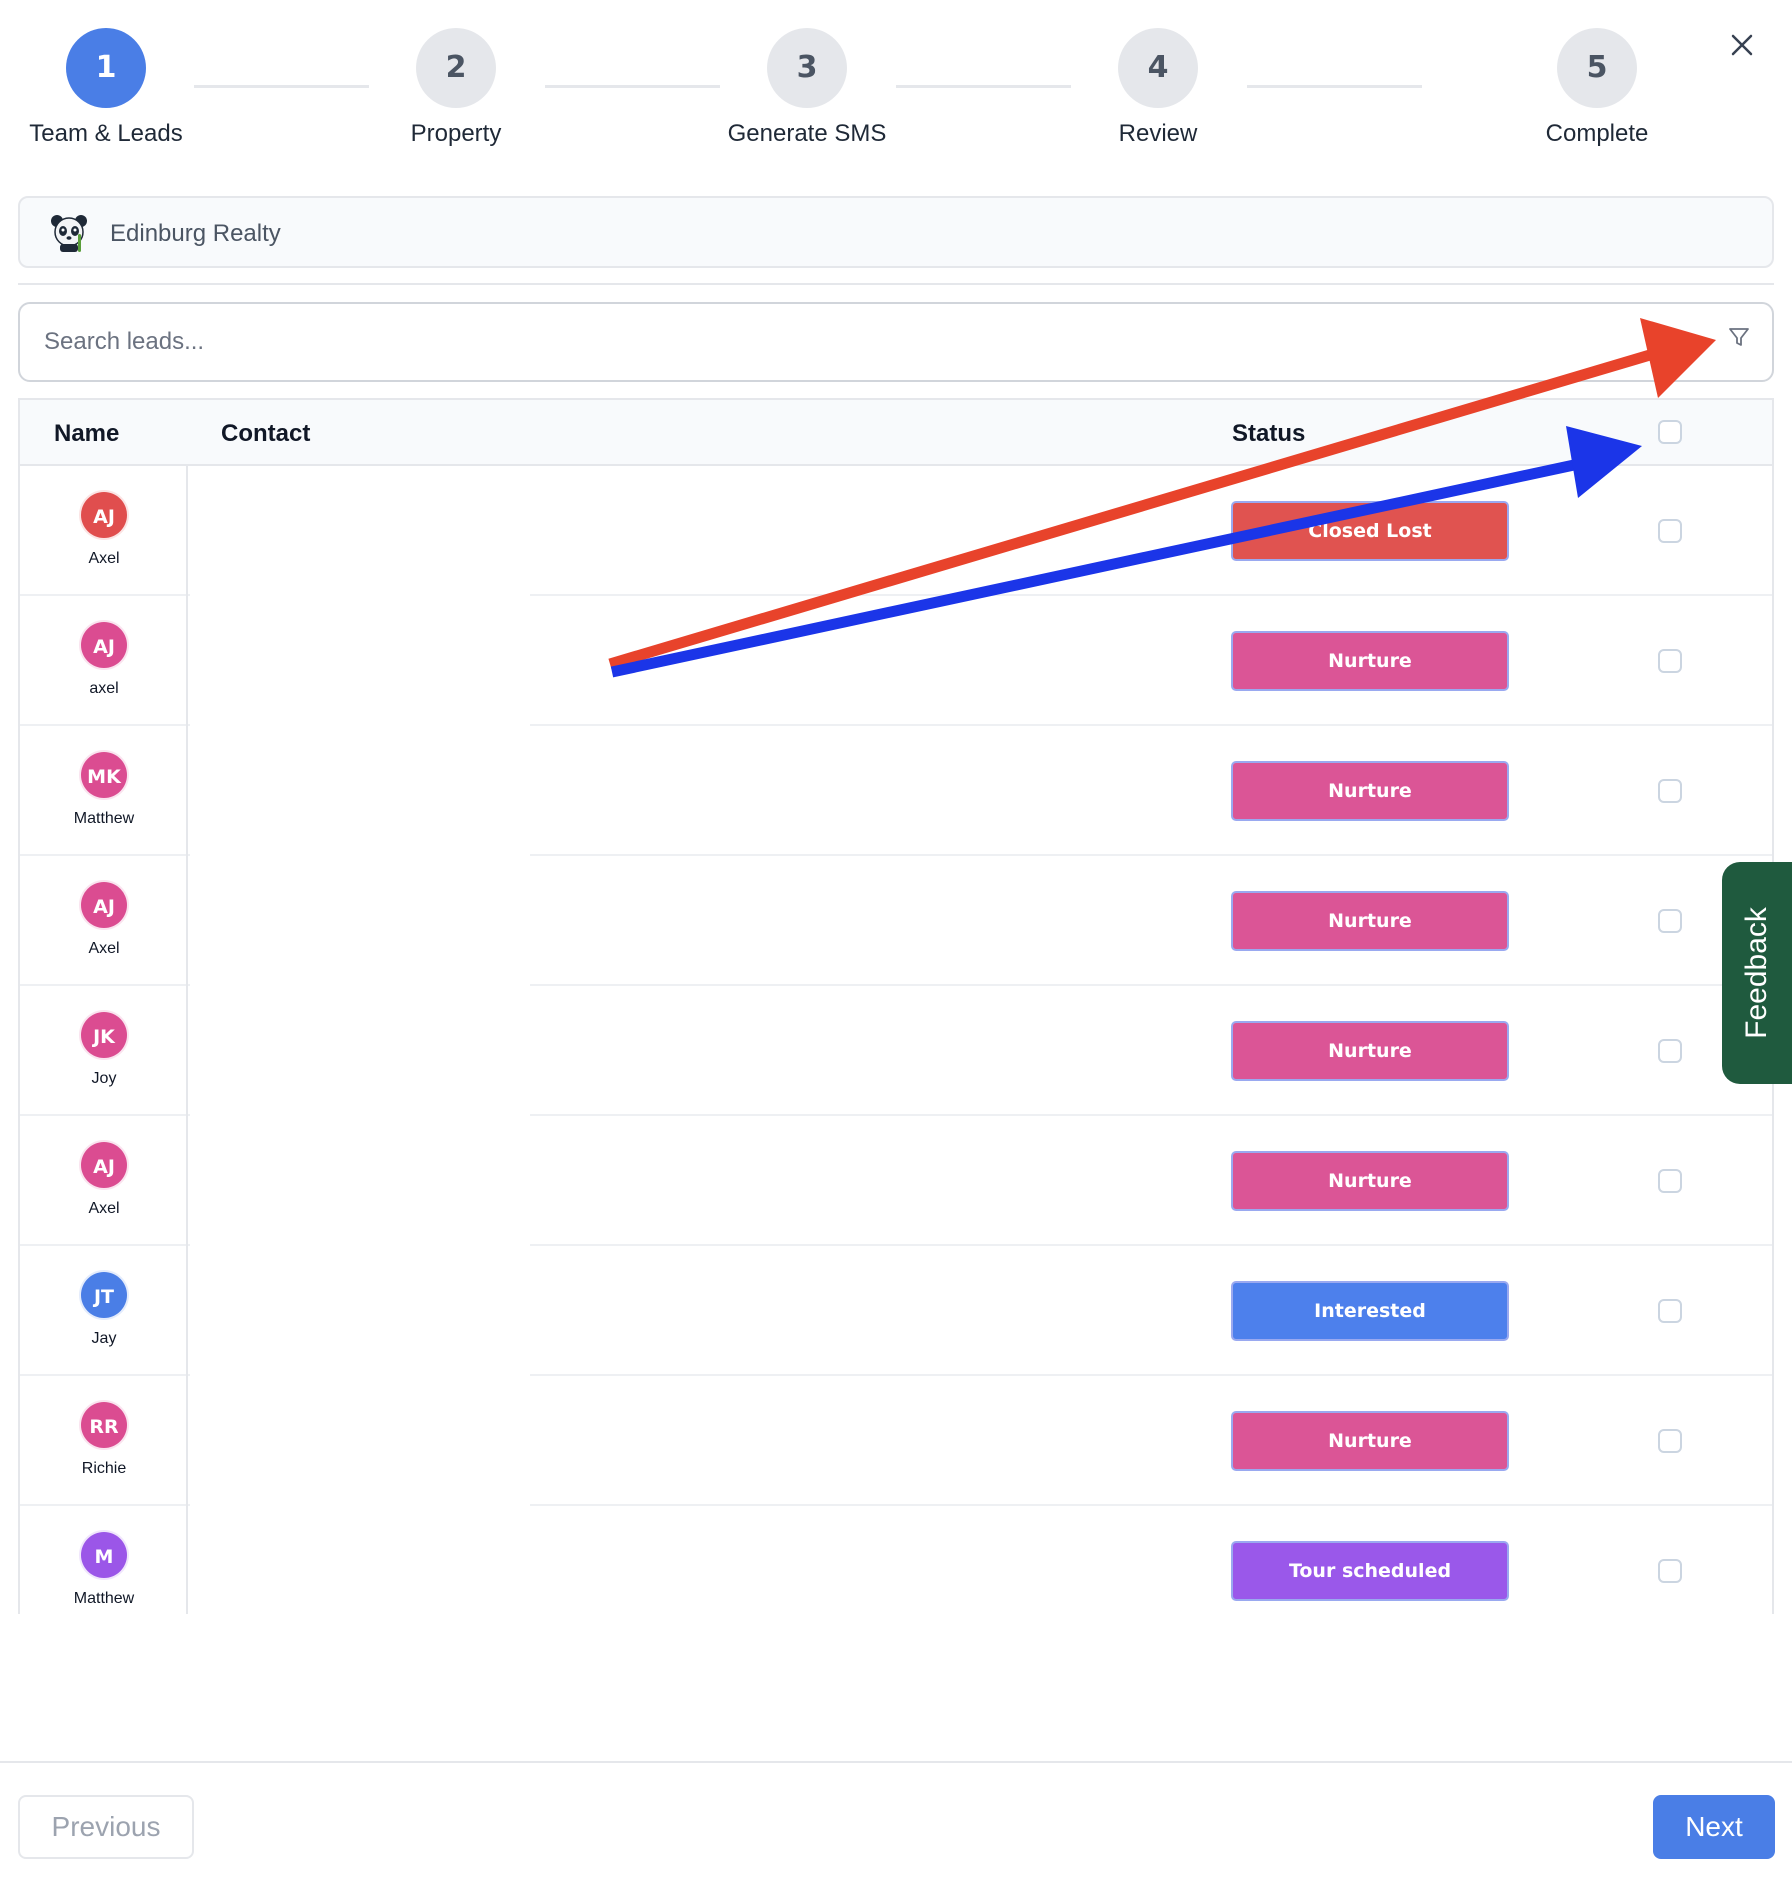 The width and height of the screenshot is (1792, 1884). I want to click on step-label: Complete, so click(1597, 133).